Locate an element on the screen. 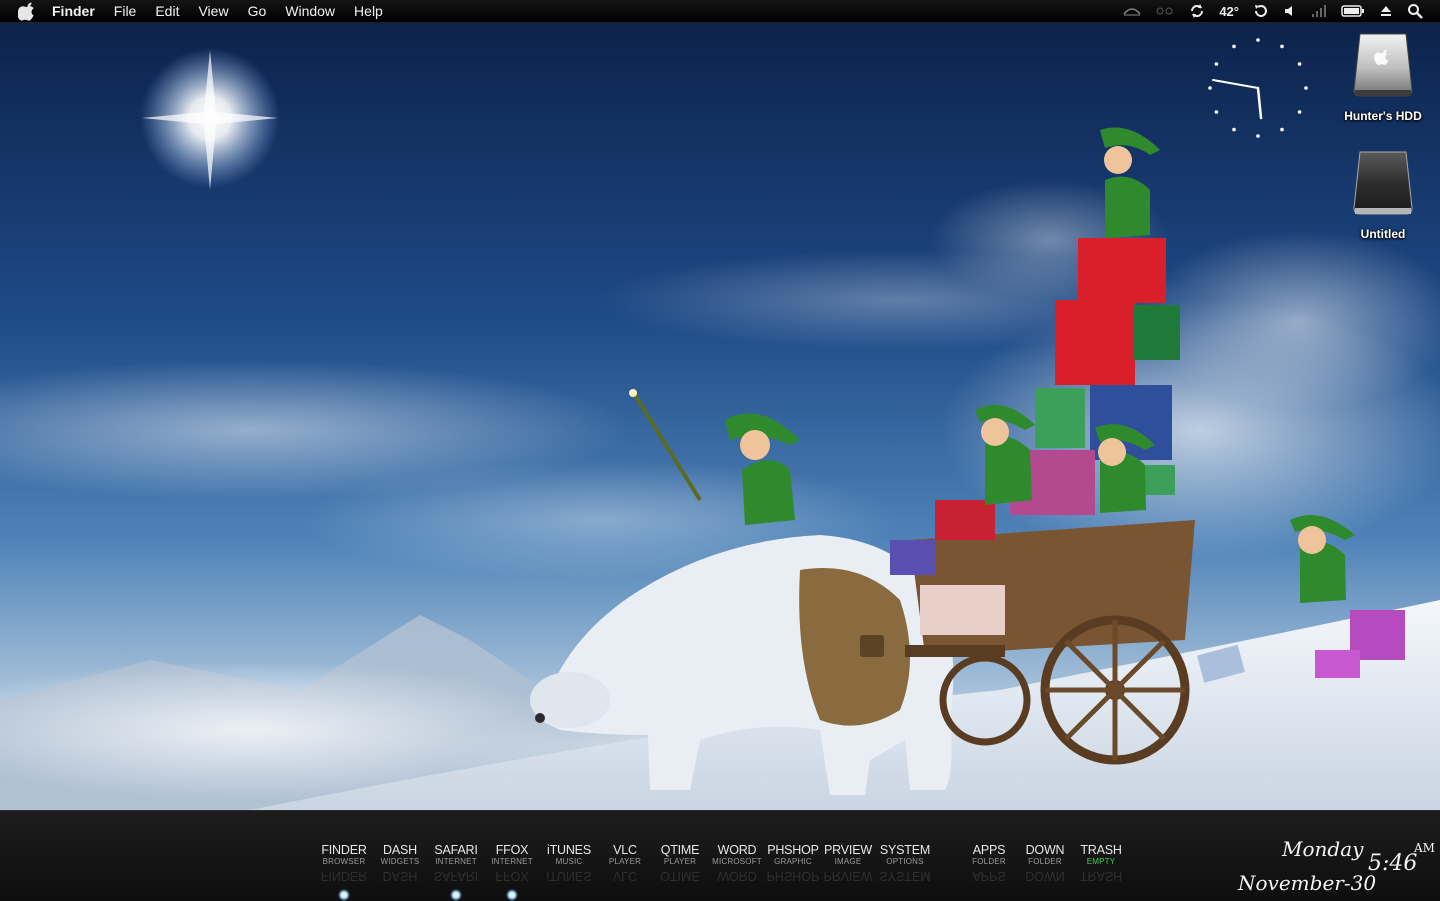 The height and width of the screenshot is (901, 1440). dock-item-title: QTIME is located at coordinates (680, 850).